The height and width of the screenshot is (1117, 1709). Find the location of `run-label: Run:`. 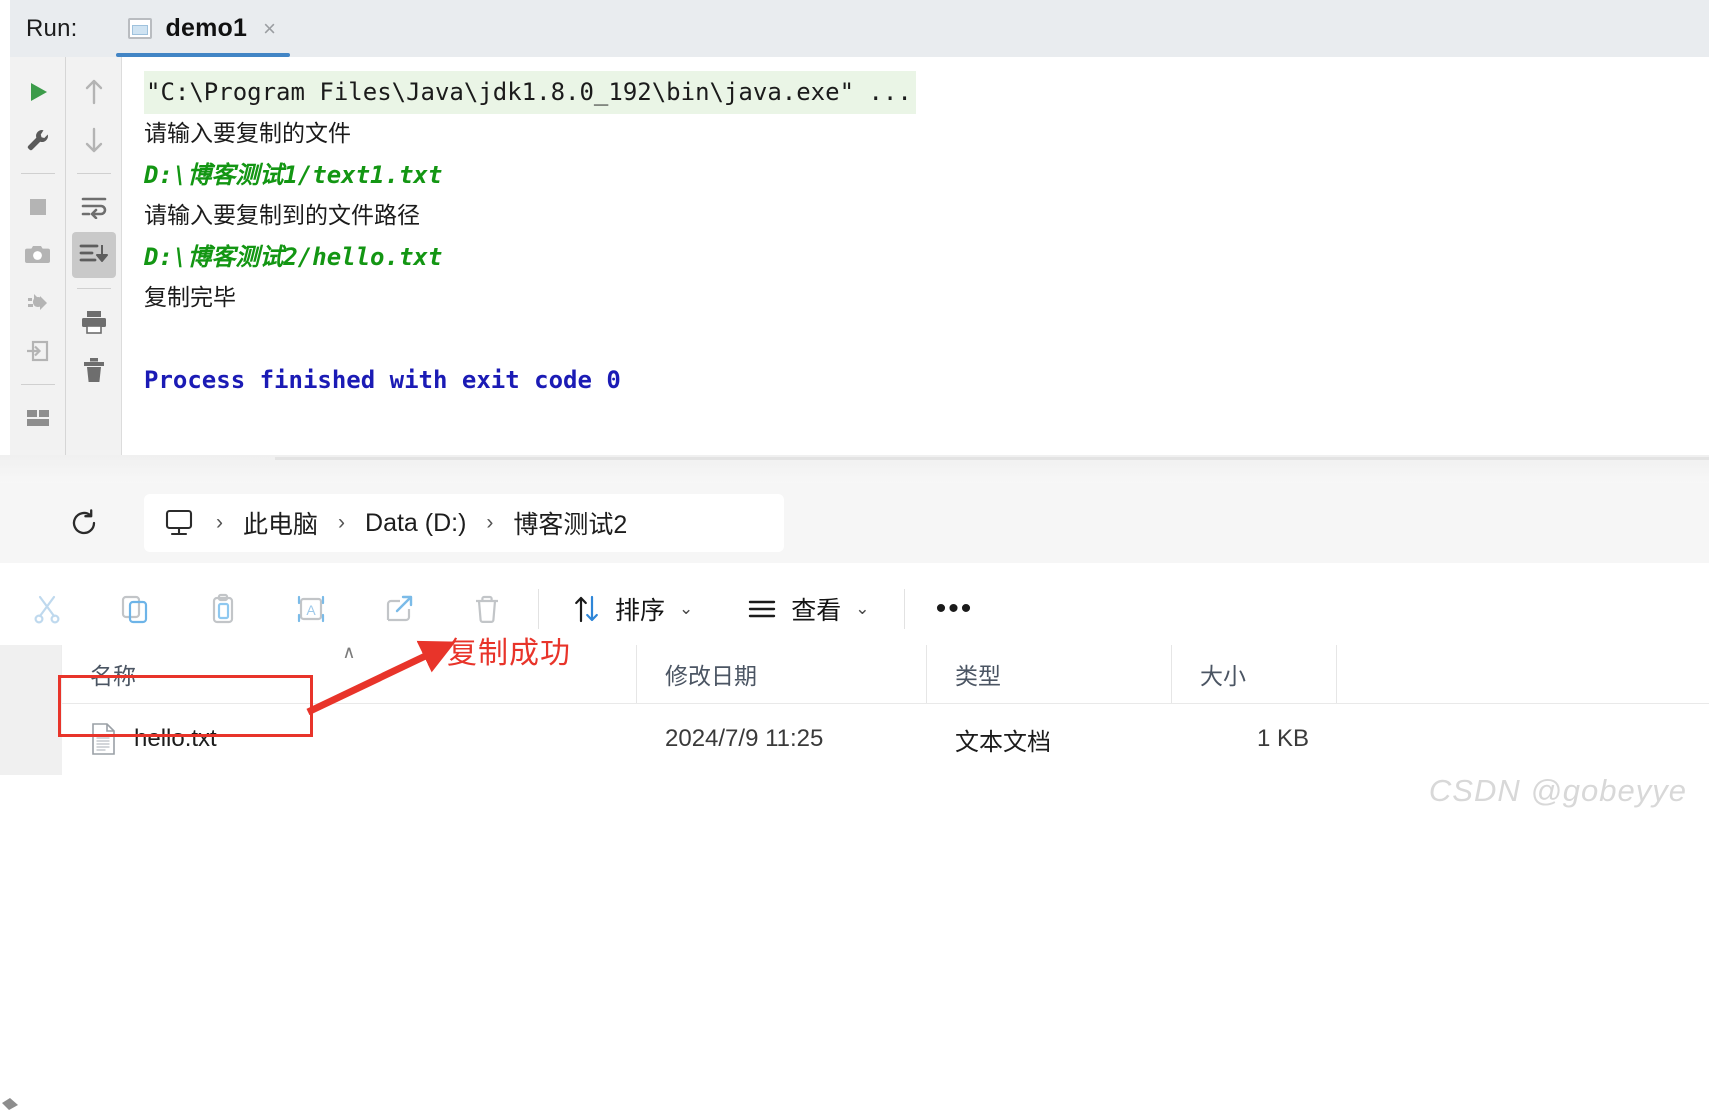

run-label: Run: is located at coordinates (52, 28).